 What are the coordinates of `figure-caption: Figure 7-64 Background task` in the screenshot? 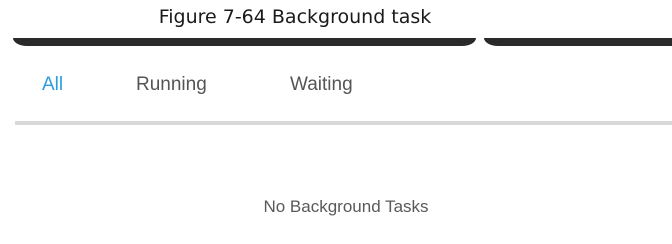 It's located at (295, 17).